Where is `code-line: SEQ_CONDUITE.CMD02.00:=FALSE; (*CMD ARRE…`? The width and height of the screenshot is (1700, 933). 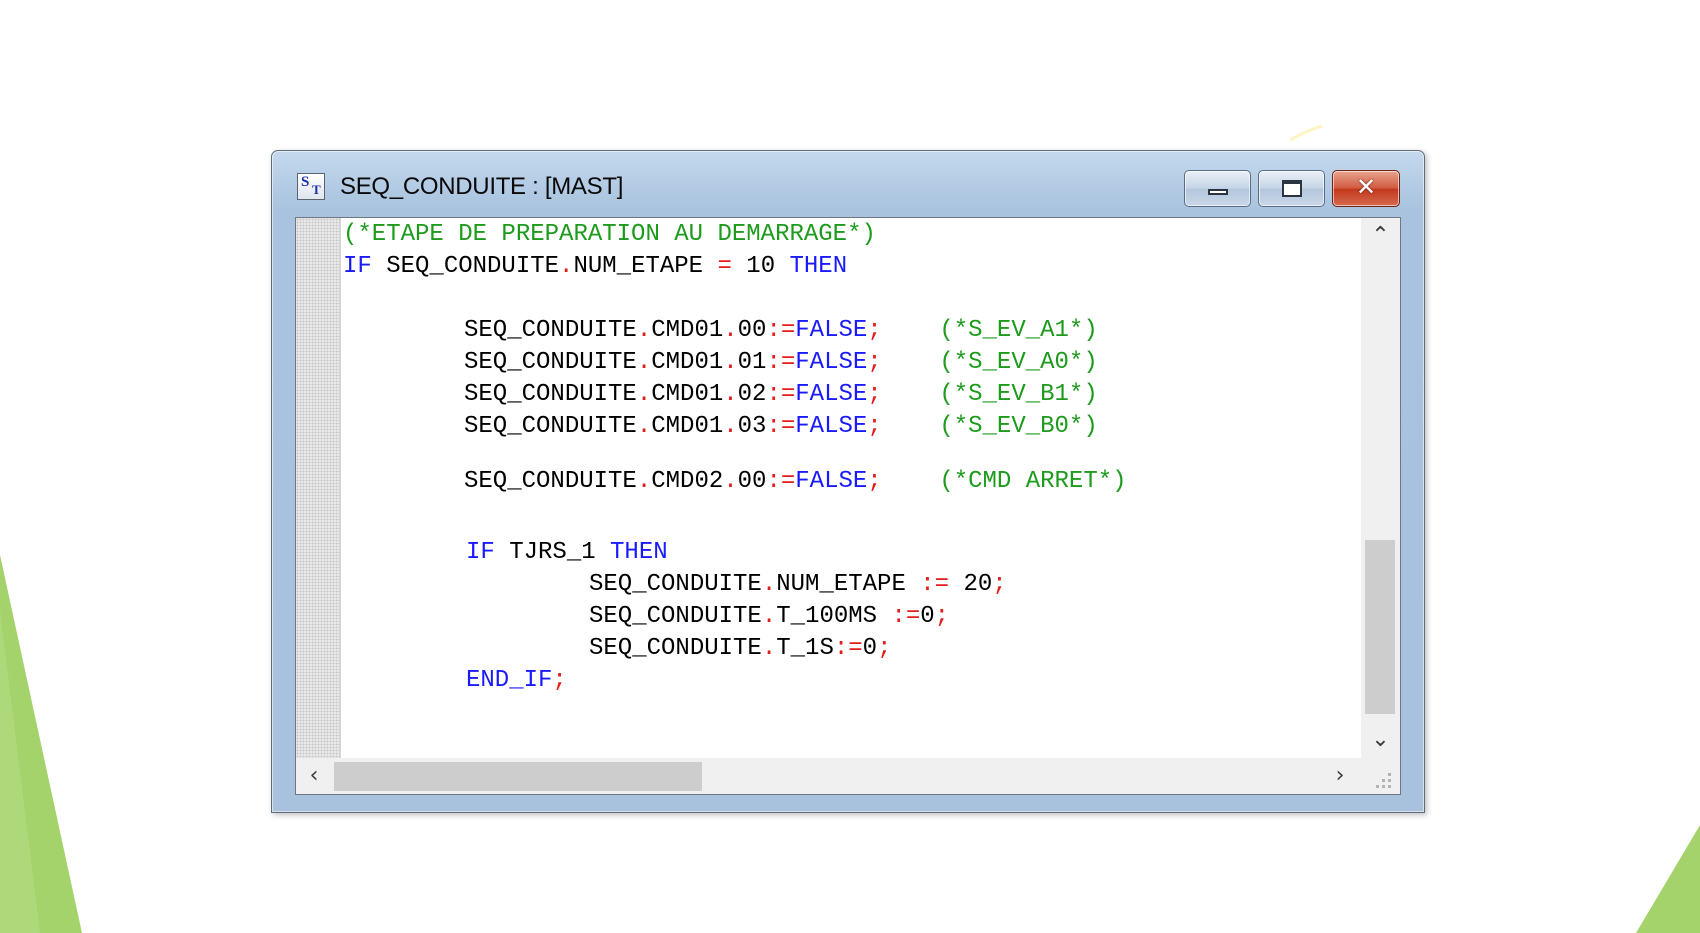
code-line: SEQ_CONDUITE.CMD02.00:=FALSE; (*CMD ARRE… is located at coordinates (795, 482).